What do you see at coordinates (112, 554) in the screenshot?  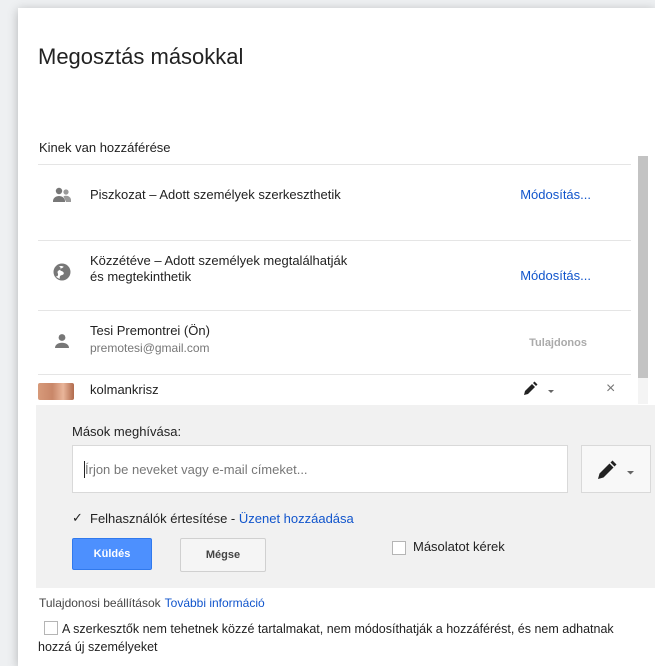 I see `send-button: Küldés` at bounding box center [112, 554].